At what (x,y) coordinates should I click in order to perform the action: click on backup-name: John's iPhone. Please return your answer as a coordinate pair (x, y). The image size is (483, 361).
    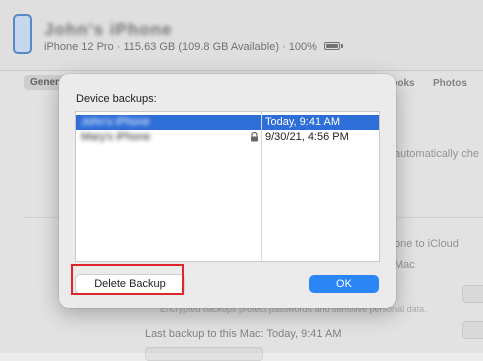
    Looking at the image, I should click on (115, 122).